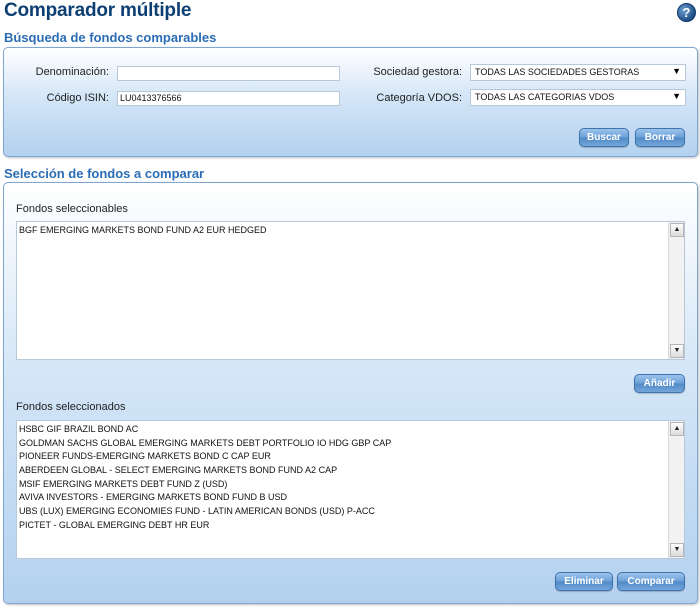  Describe the element at coordinates (342, 485) in the screenshot. I see `list-item: MSIF EMERGING MARKETS DEBT FUND Z (USD)` at that location.